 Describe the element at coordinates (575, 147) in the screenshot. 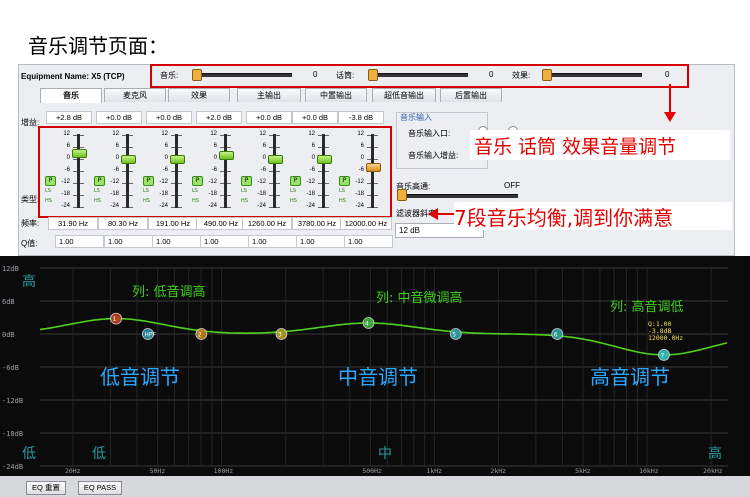

I see `annotation-top-text: 音乐 话筒 效果音量调节` at that location.